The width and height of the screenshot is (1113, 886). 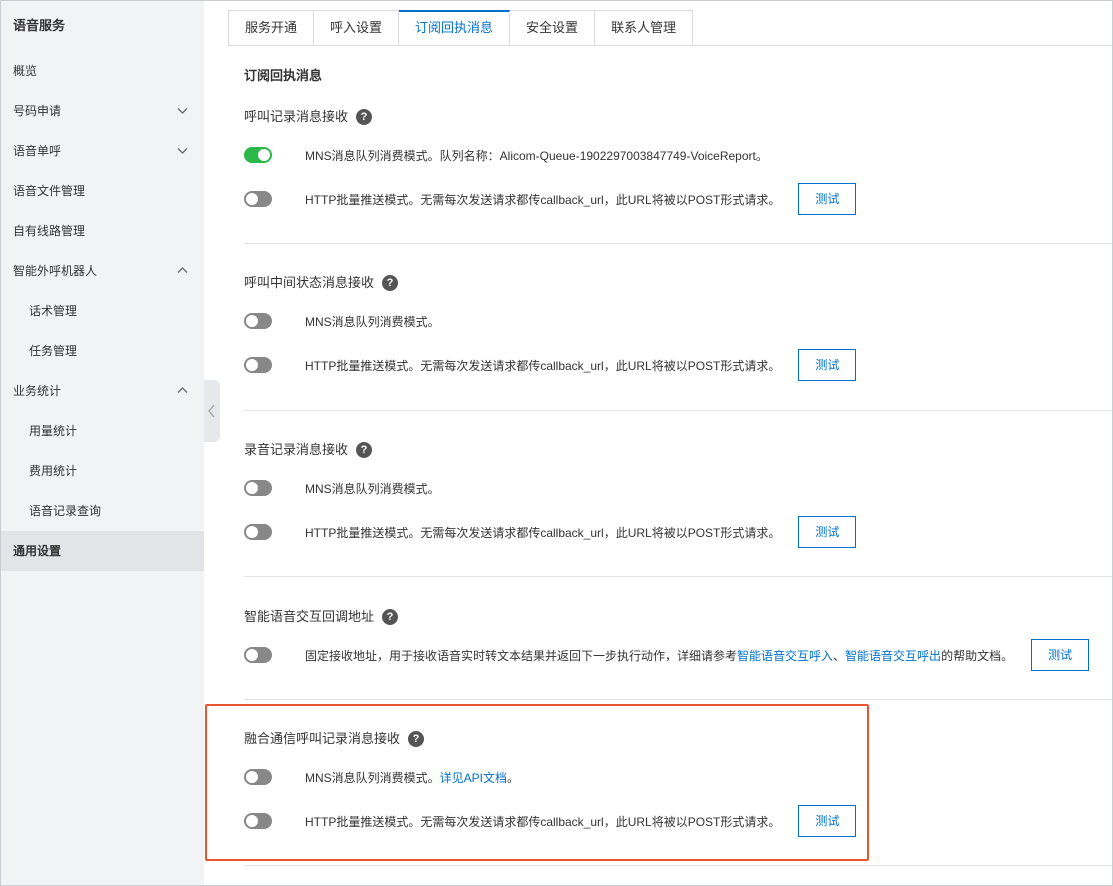 I want to click on sidebar-item-overview: 概览, so click(x=102, y=71).